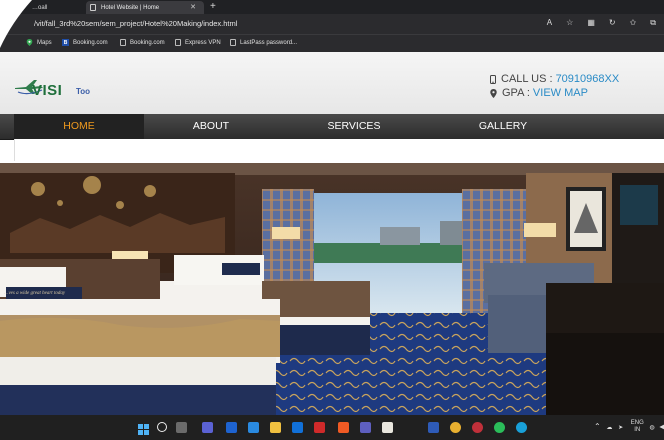 This screenshot has width=664, height=440. I want to click on search-icon, so click(162, 427).